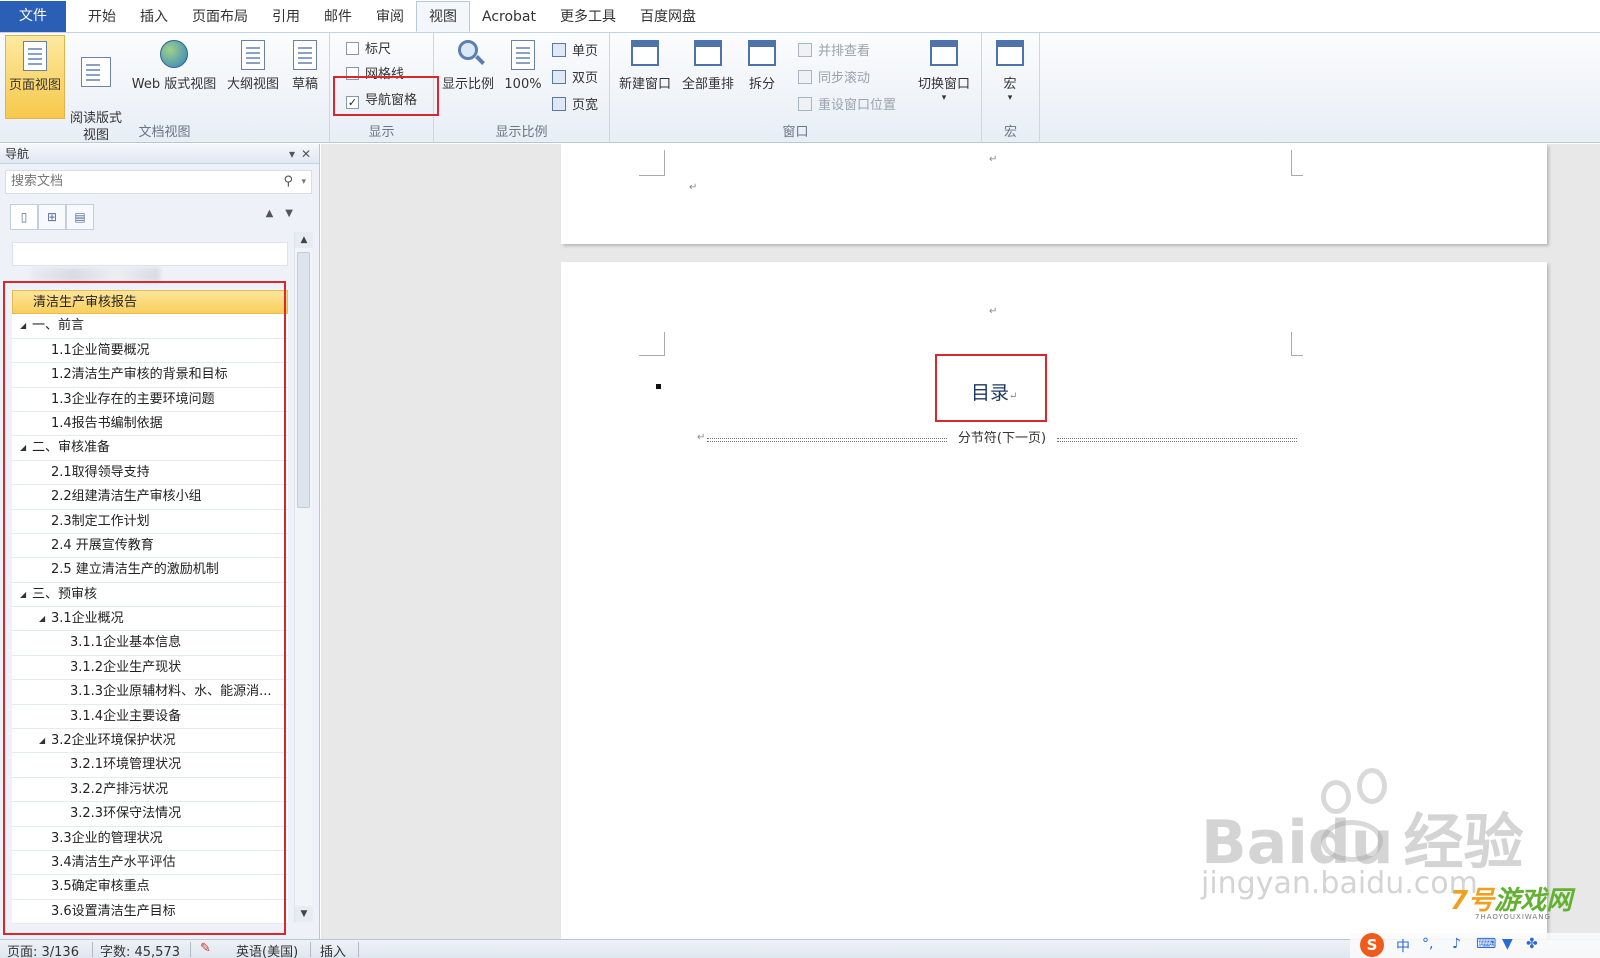 Image resolution: width=1600 pixels, height=958 pixels. I want to click on tab-review: 审阅, so click(390, 17).